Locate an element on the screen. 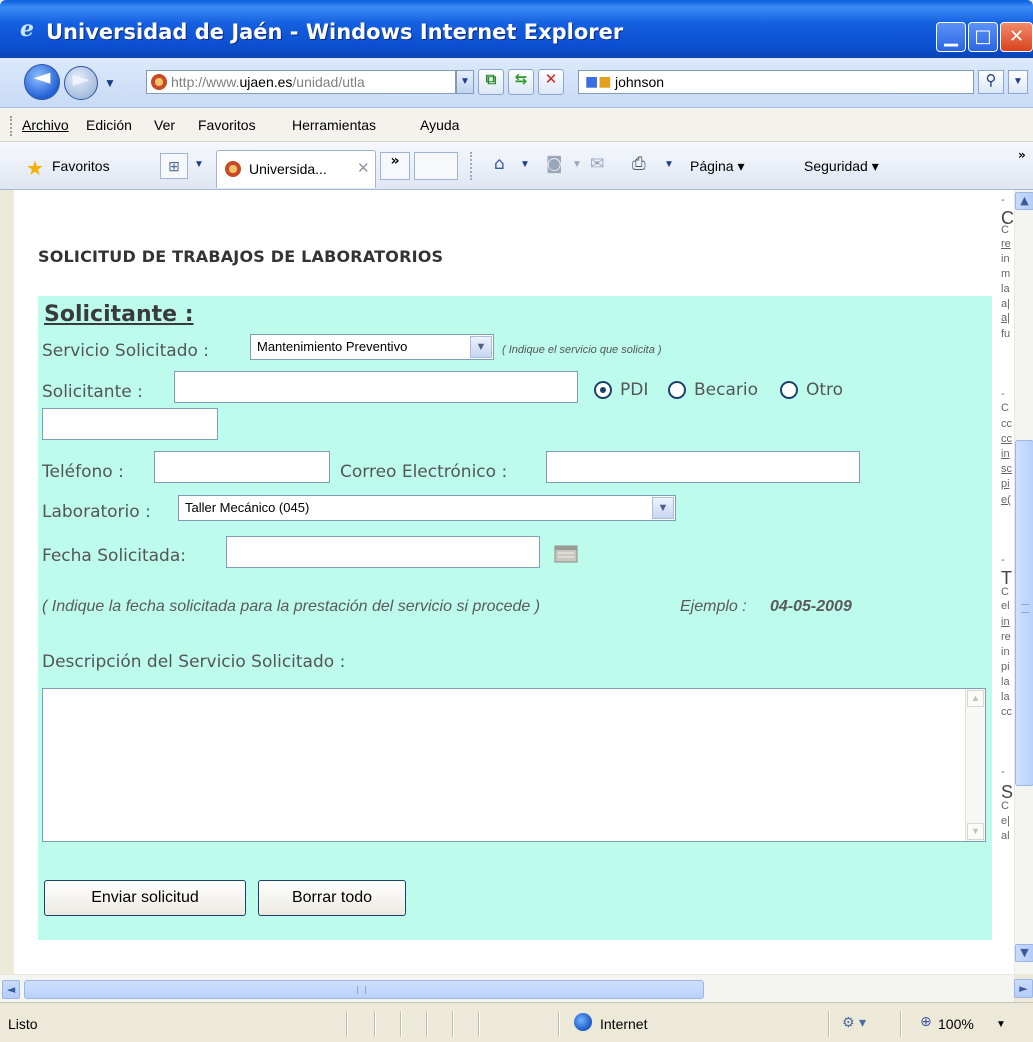 The height and width of the screenshot is (1042, 1033). search-input: ■■ johnson is located at coordinates (776, 82).